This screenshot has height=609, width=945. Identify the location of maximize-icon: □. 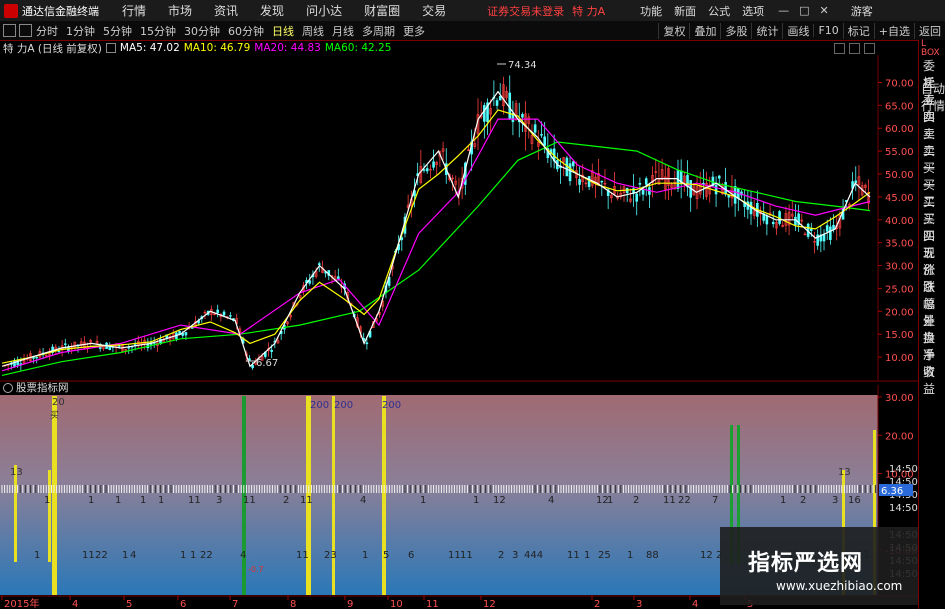
(804, 10).